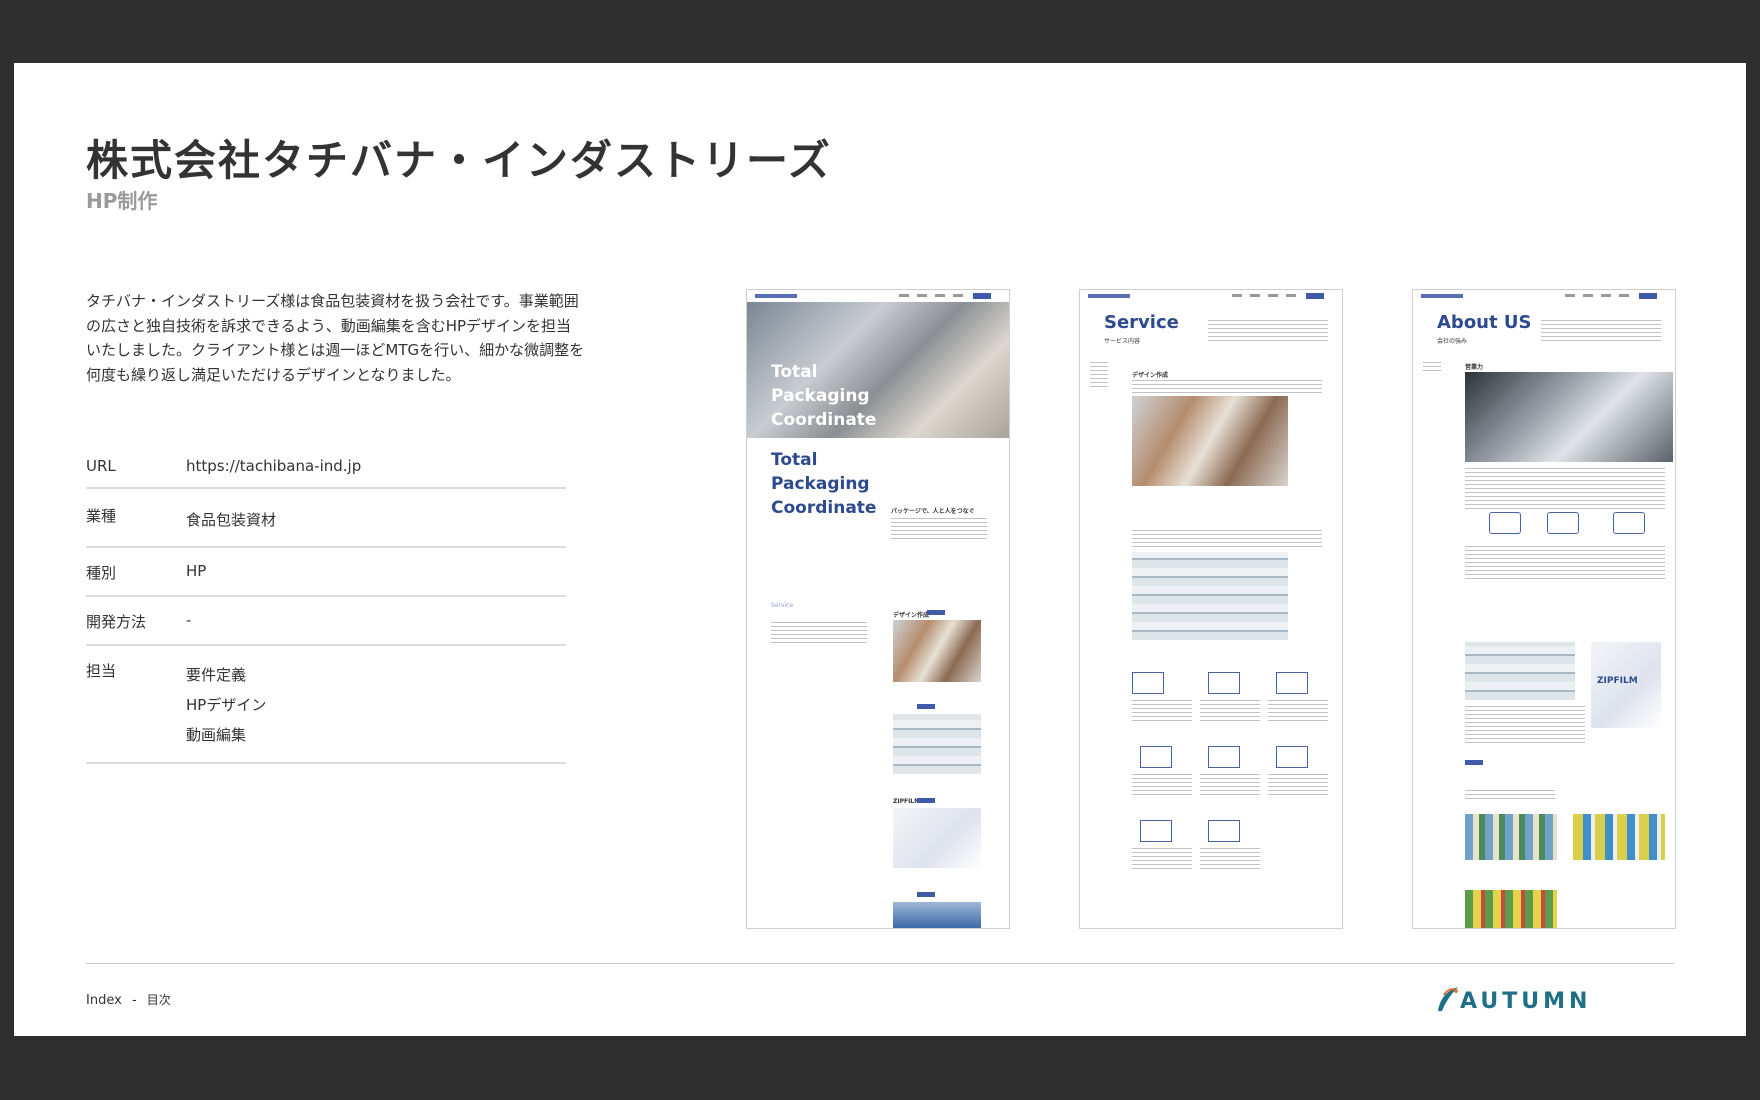 The image size is (1760, 1100). I want to click on url-label: URL, so click(101, 466).